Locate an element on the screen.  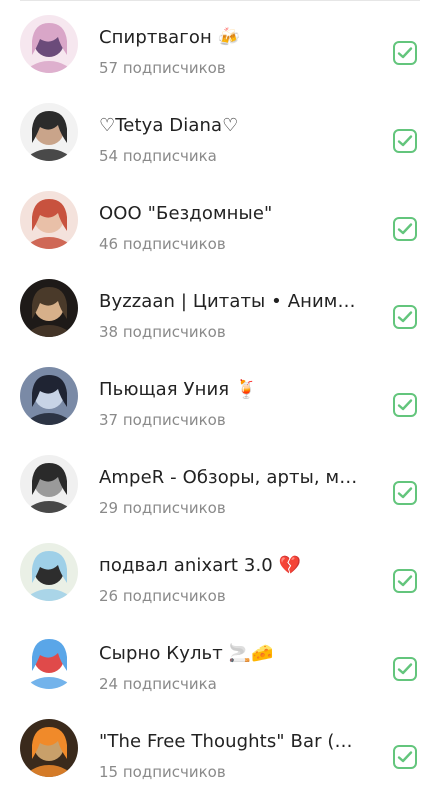
channel-row: ООО "Бездомные" 46 подписчиков is located at coordinates (220, 221).